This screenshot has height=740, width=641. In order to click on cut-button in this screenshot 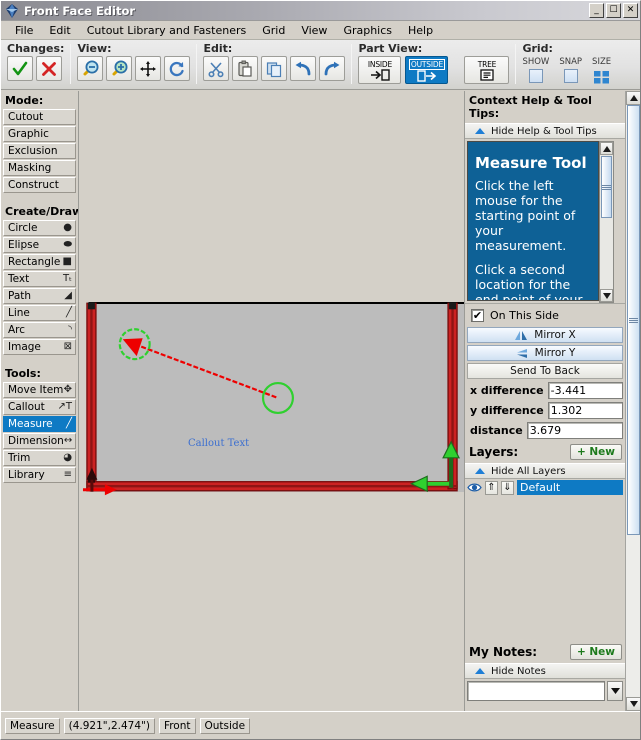, I will do `click(216, 68)`.